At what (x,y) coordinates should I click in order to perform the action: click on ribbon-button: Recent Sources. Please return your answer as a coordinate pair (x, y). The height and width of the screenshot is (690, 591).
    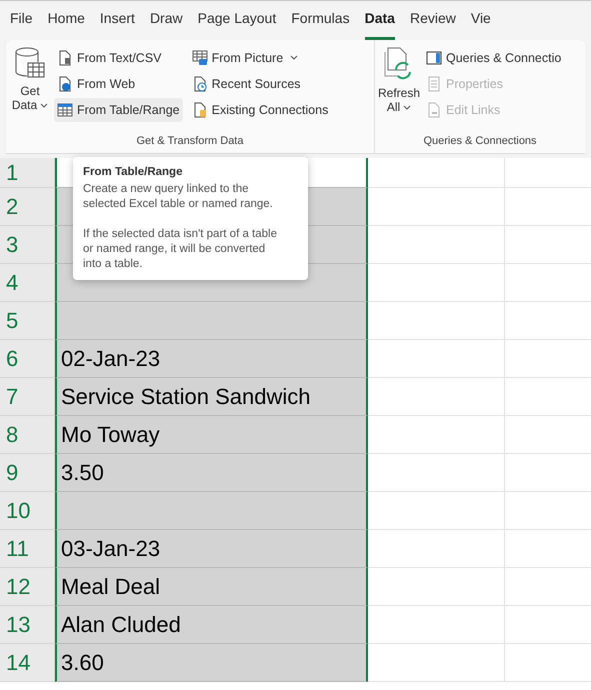
    Looking at the image, I should click on (260, 84).